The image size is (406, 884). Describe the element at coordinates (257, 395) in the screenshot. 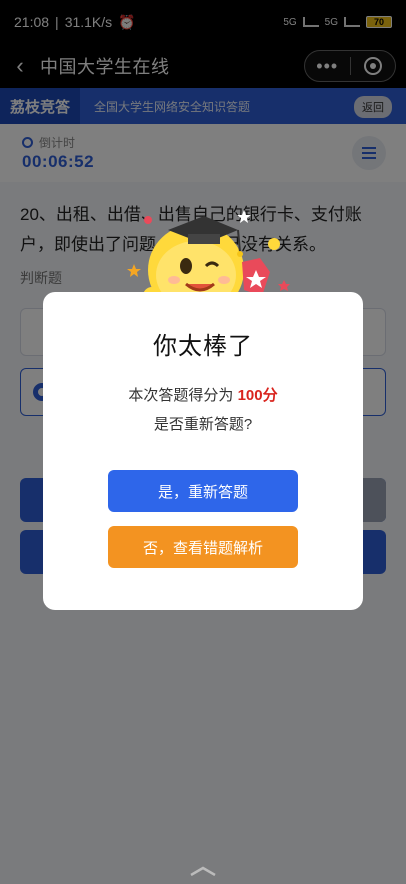

I see `score-value: 100分` at that location.